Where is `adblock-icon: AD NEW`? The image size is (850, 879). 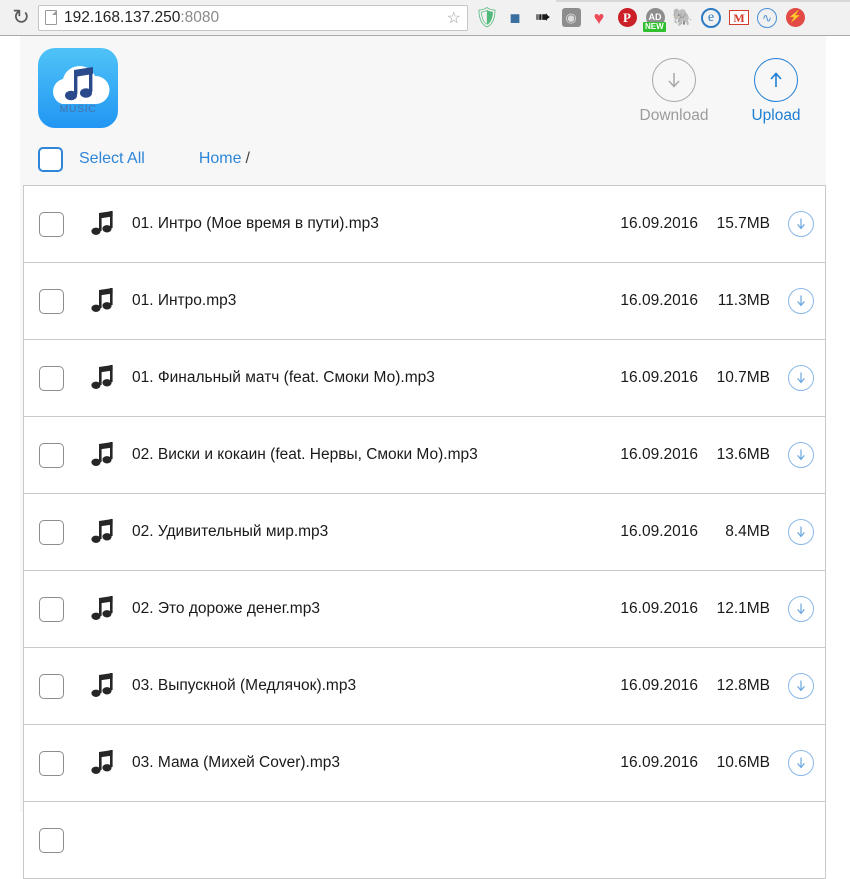
adblock-icon: AD NEW is located at coordinates (654, 19).